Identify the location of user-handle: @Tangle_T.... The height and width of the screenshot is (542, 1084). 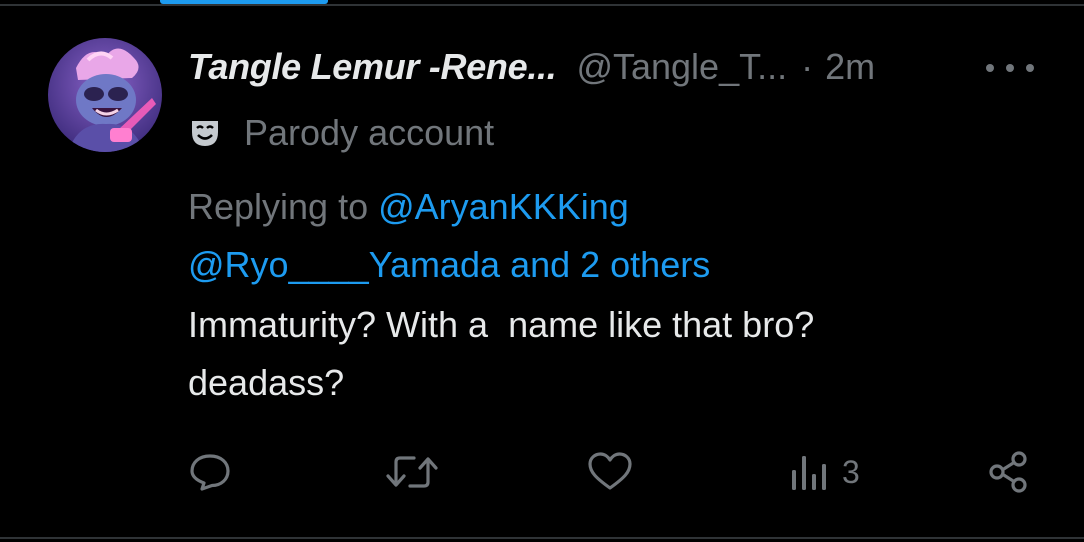
(681, 67).